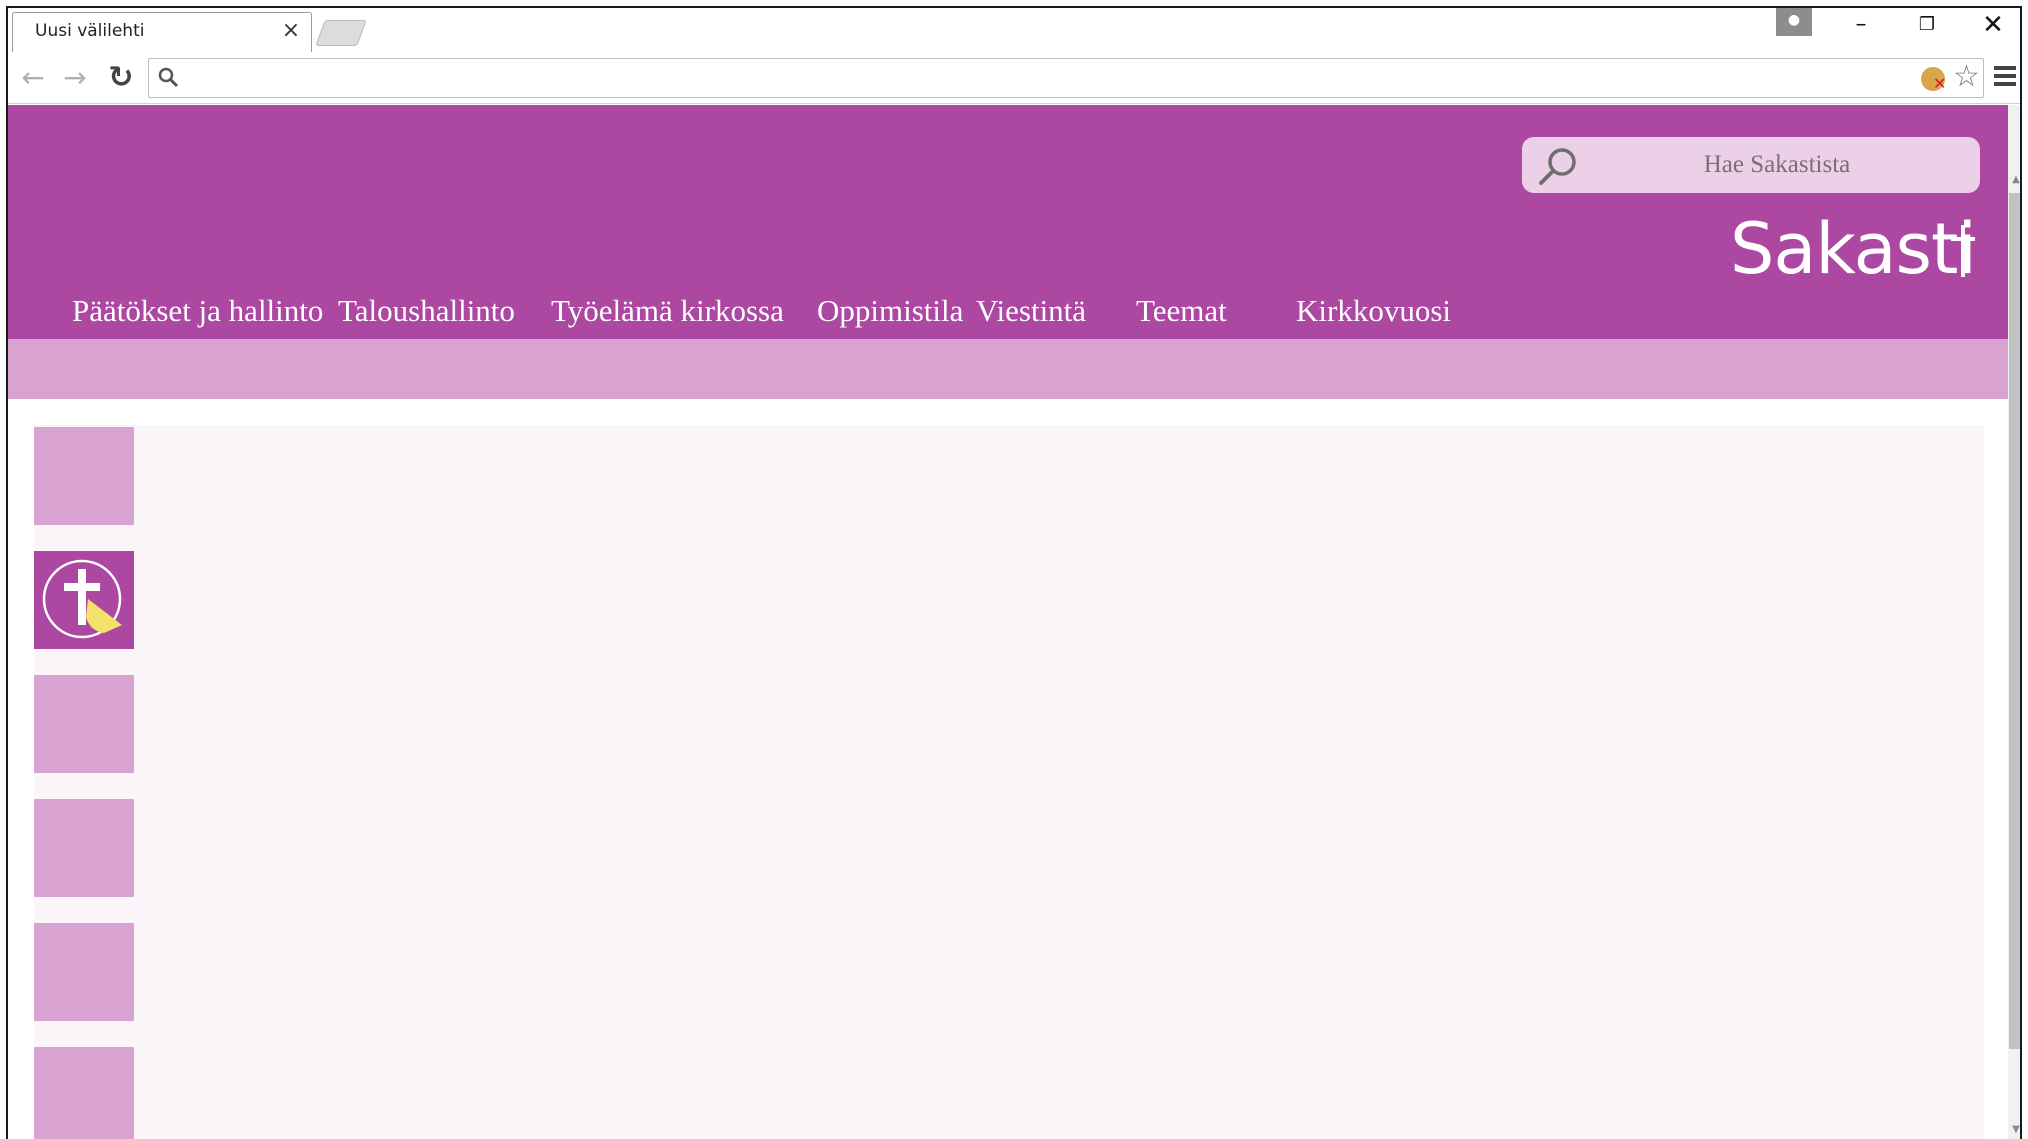 The width and height of the screenshot is (2028, 1139). What do you see at coordinates (197, 311) in the screenshot?
I see `nav-item-paatokset: Päätökset ja hallinto` at bounding box center [197, 311].